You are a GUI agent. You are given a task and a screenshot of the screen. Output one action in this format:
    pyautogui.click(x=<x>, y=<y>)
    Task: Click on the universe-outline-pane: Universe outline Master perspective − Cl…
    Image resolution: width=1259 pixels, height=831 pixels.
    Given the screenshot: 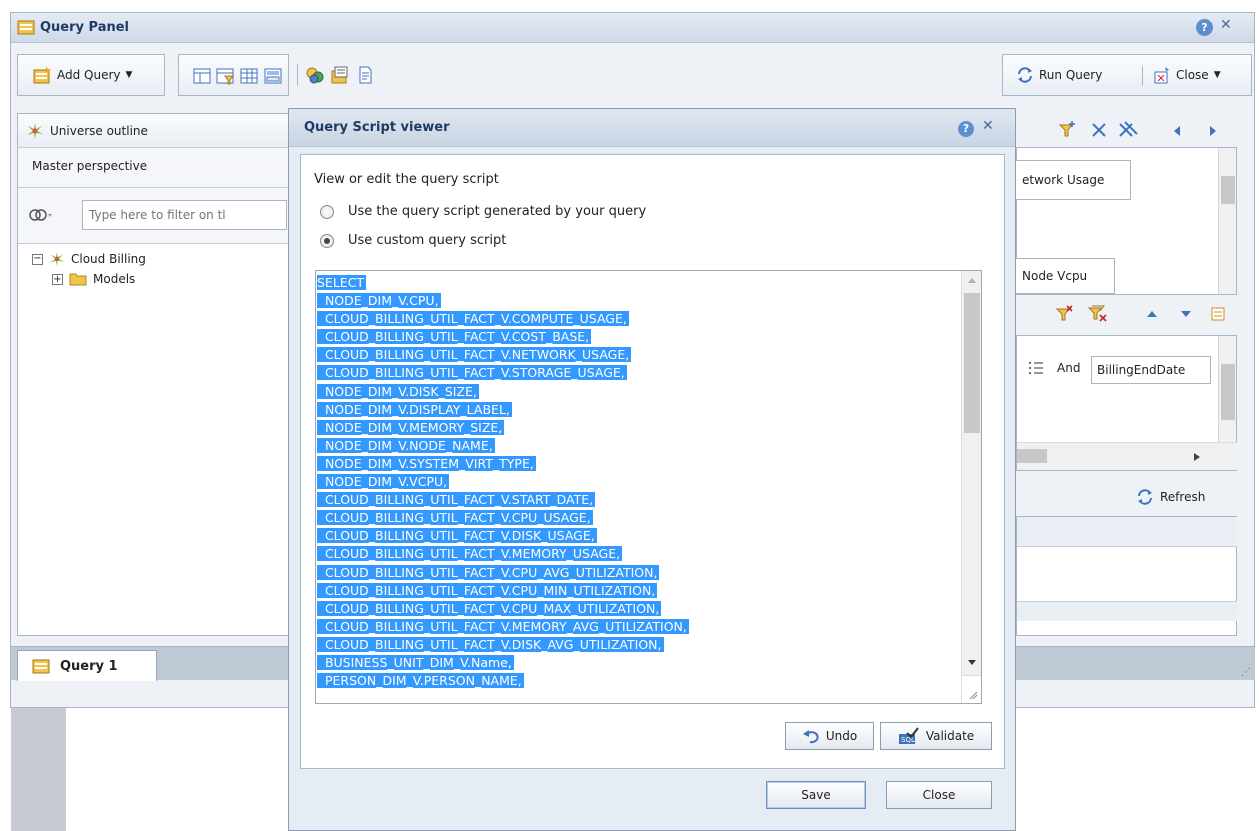 What is the action you would take?
    pyautogui.click(x=157, y=374)
    